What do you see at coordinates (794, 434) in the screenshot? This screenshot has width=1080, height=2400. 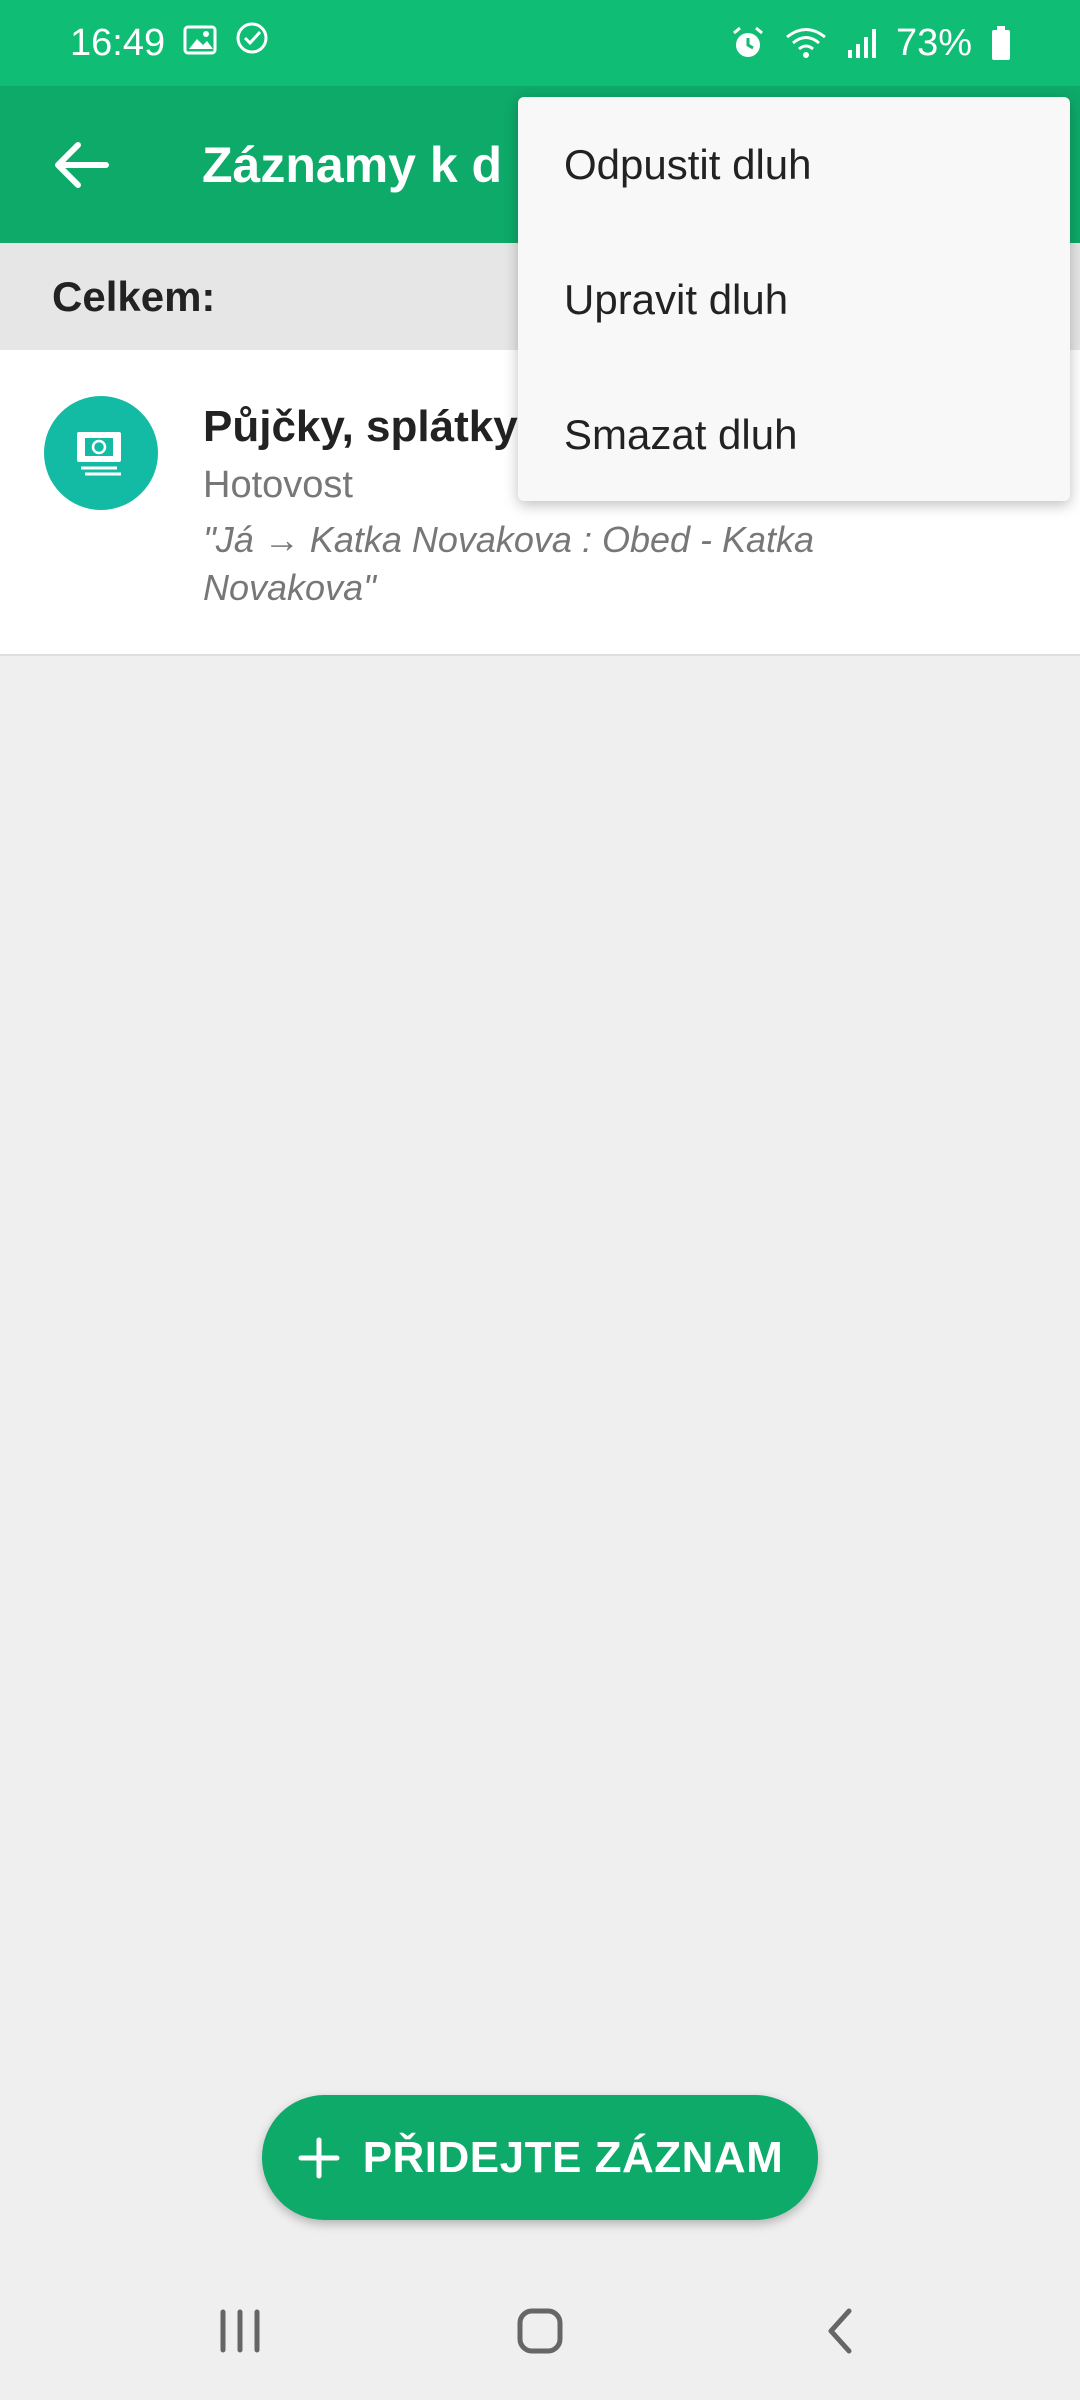 I see `menu-item-delete-debt: Smazat dluh` at bounding box center [794, 434].